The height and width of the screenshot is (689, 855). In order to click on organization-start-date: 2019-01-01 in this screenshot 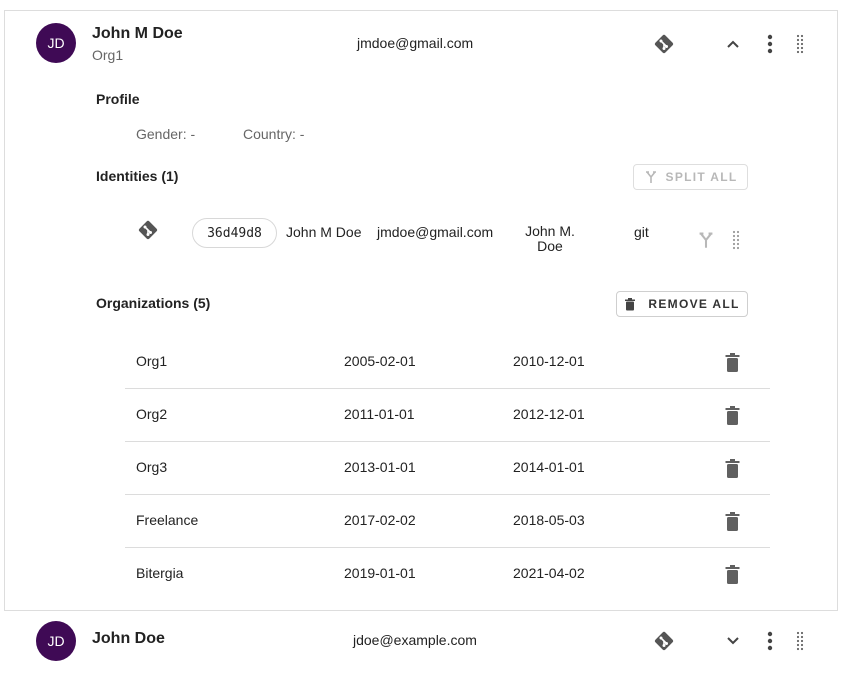, I will do `click(380, 573)`.